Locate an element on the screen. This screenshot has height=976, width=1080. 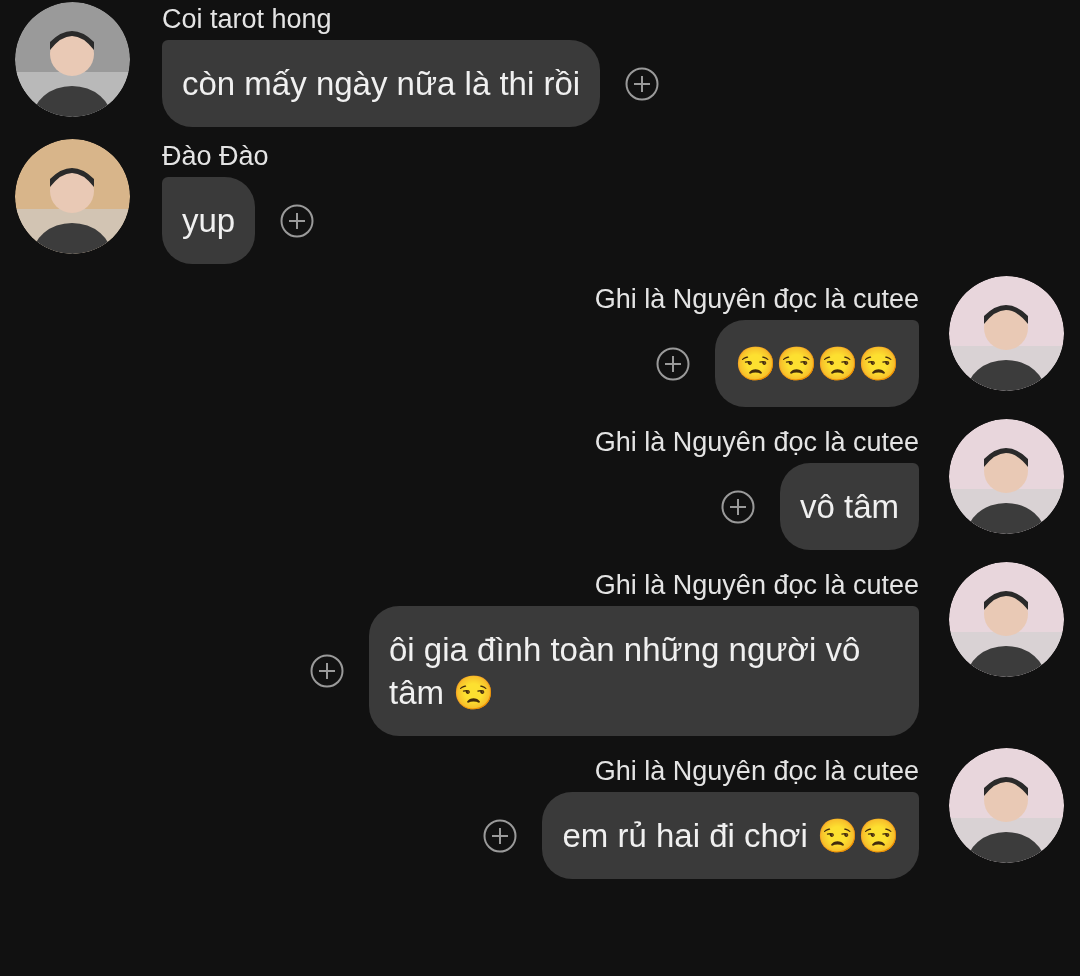
message-bubble: yup is located at coordinates (209, 220).